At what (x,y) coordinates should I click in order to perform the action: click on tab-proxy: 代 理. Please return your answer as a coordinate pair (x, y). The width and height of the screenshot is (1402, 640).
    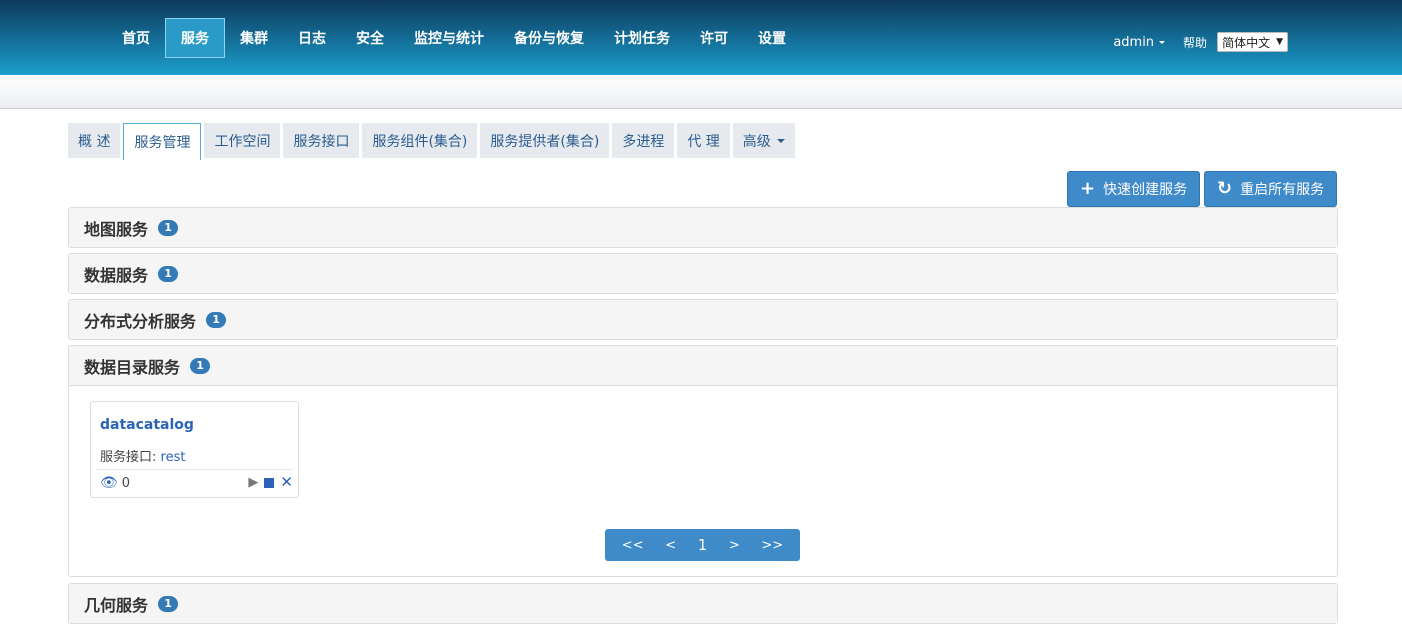
    Looking at the image, I should click on (703, 140).